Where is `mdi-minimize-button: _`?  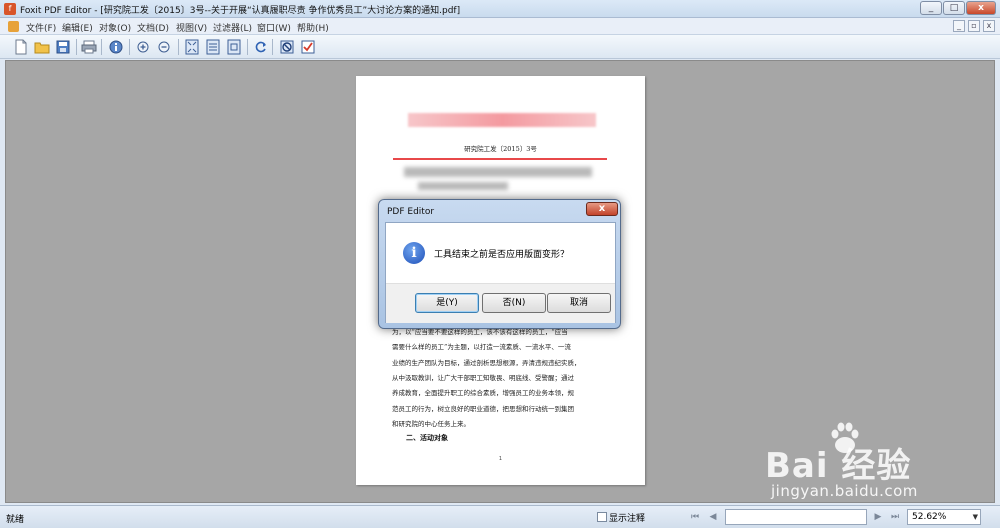 mdi-minimize-button: _ is located at coordinates (959, 26).